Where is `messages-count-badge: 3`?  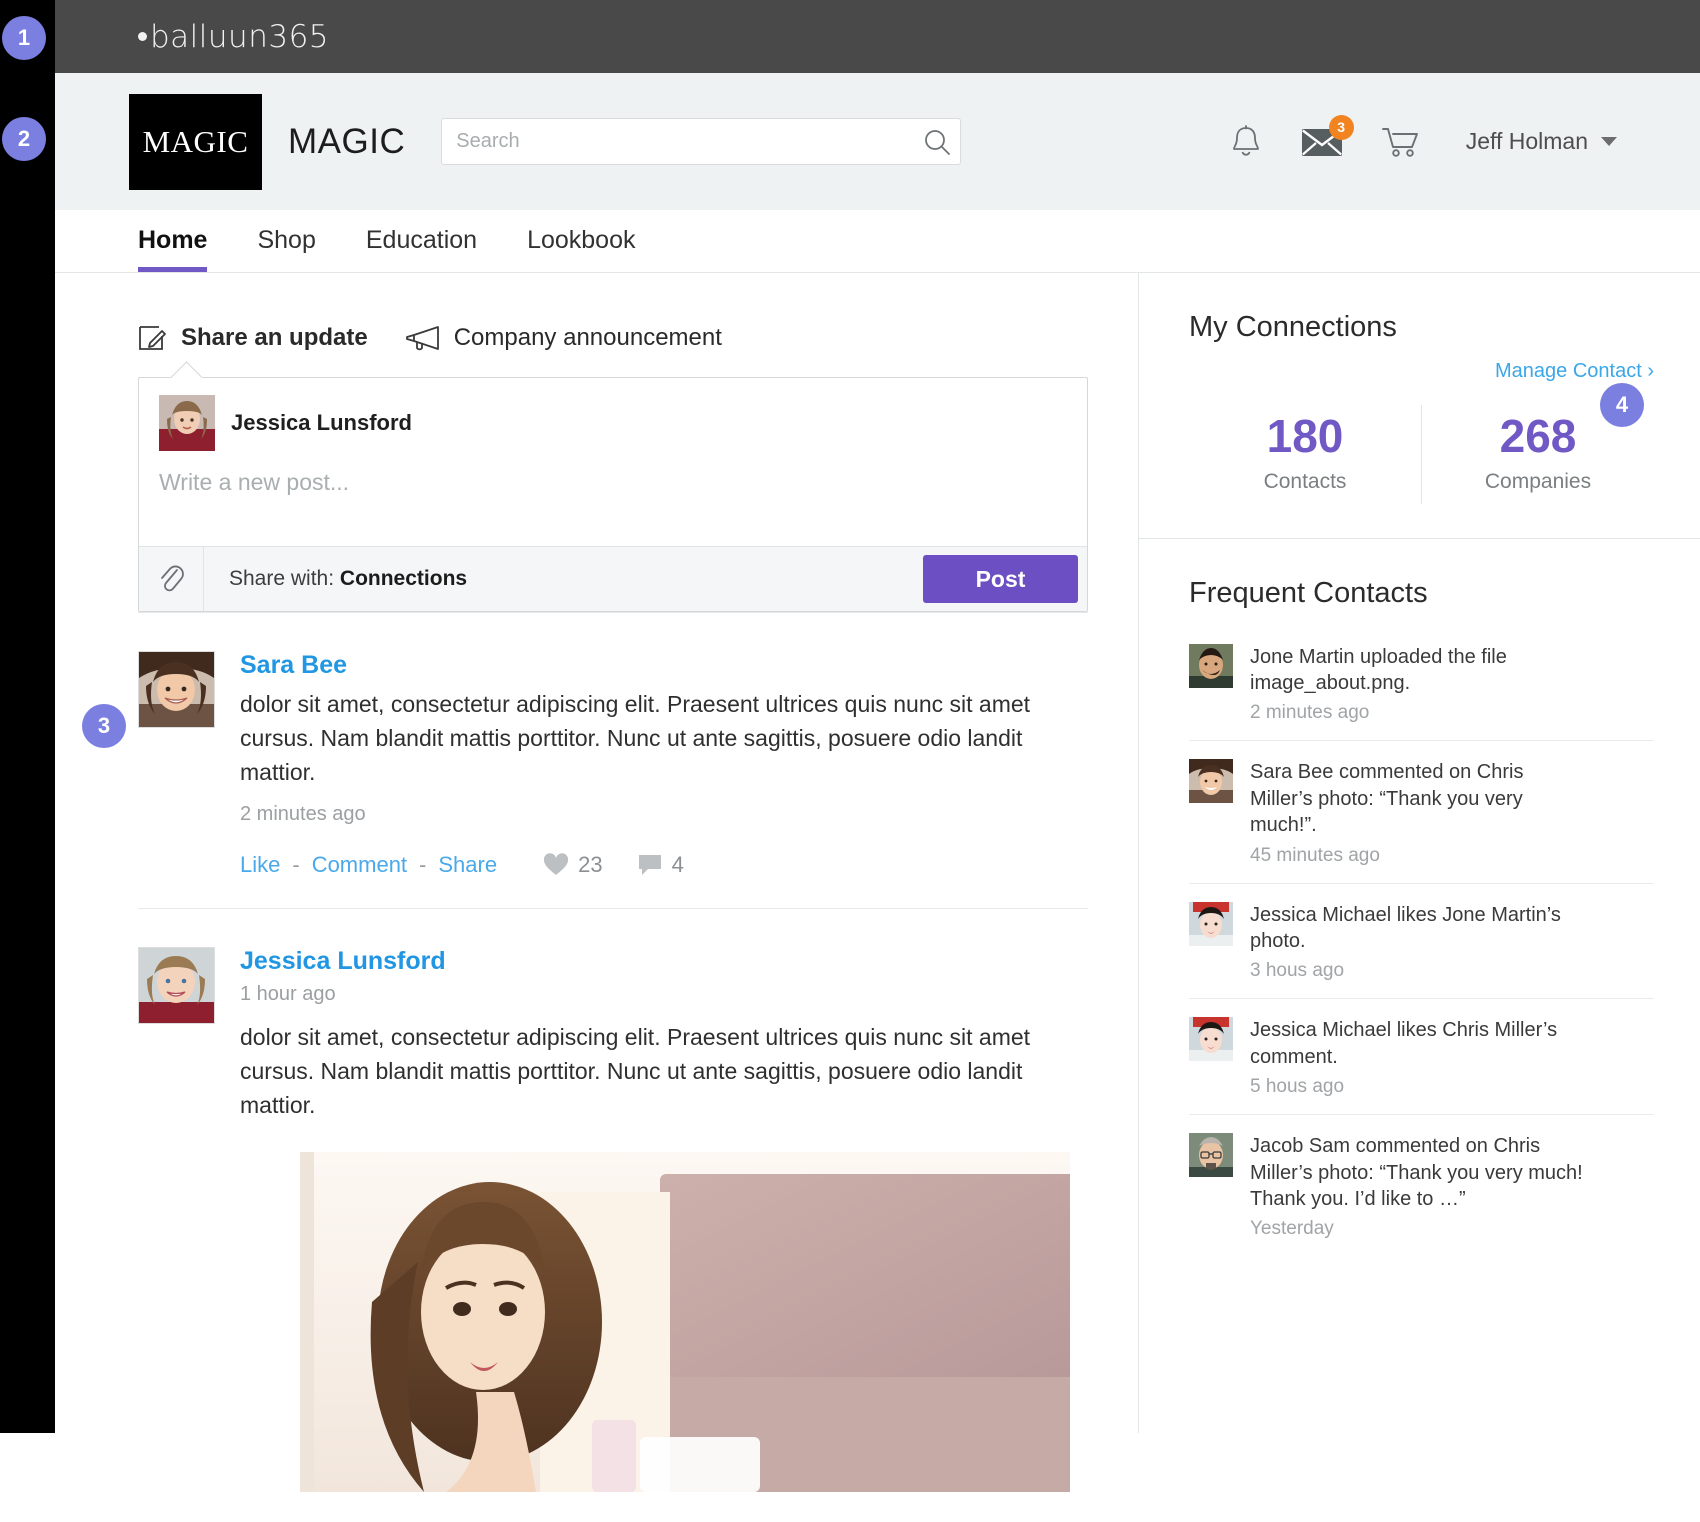
messages-count-badge: 3 is located at coordinates (1341, 127).